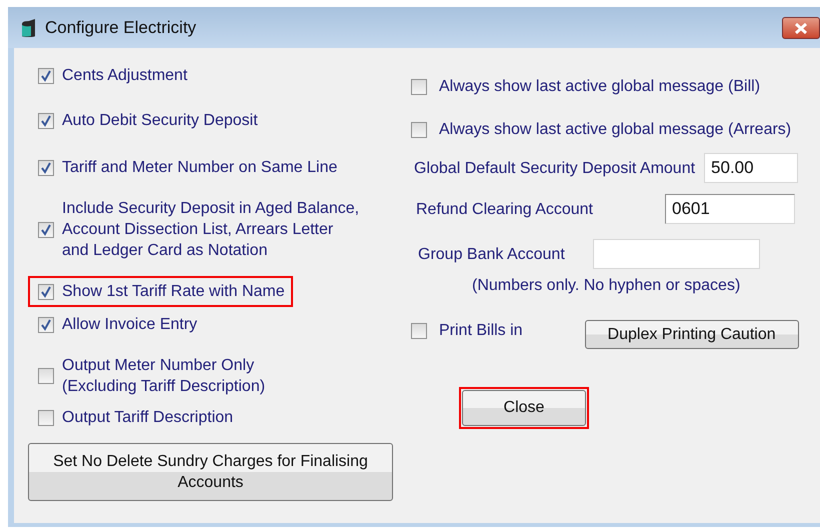 The height and width of the screenshot is (529, 820). Describe the element at coordinates (164, 376) in the screenshot. I see `checkbox-label: Output Meter Number Only (Excluding Tariff Description)` at that location.